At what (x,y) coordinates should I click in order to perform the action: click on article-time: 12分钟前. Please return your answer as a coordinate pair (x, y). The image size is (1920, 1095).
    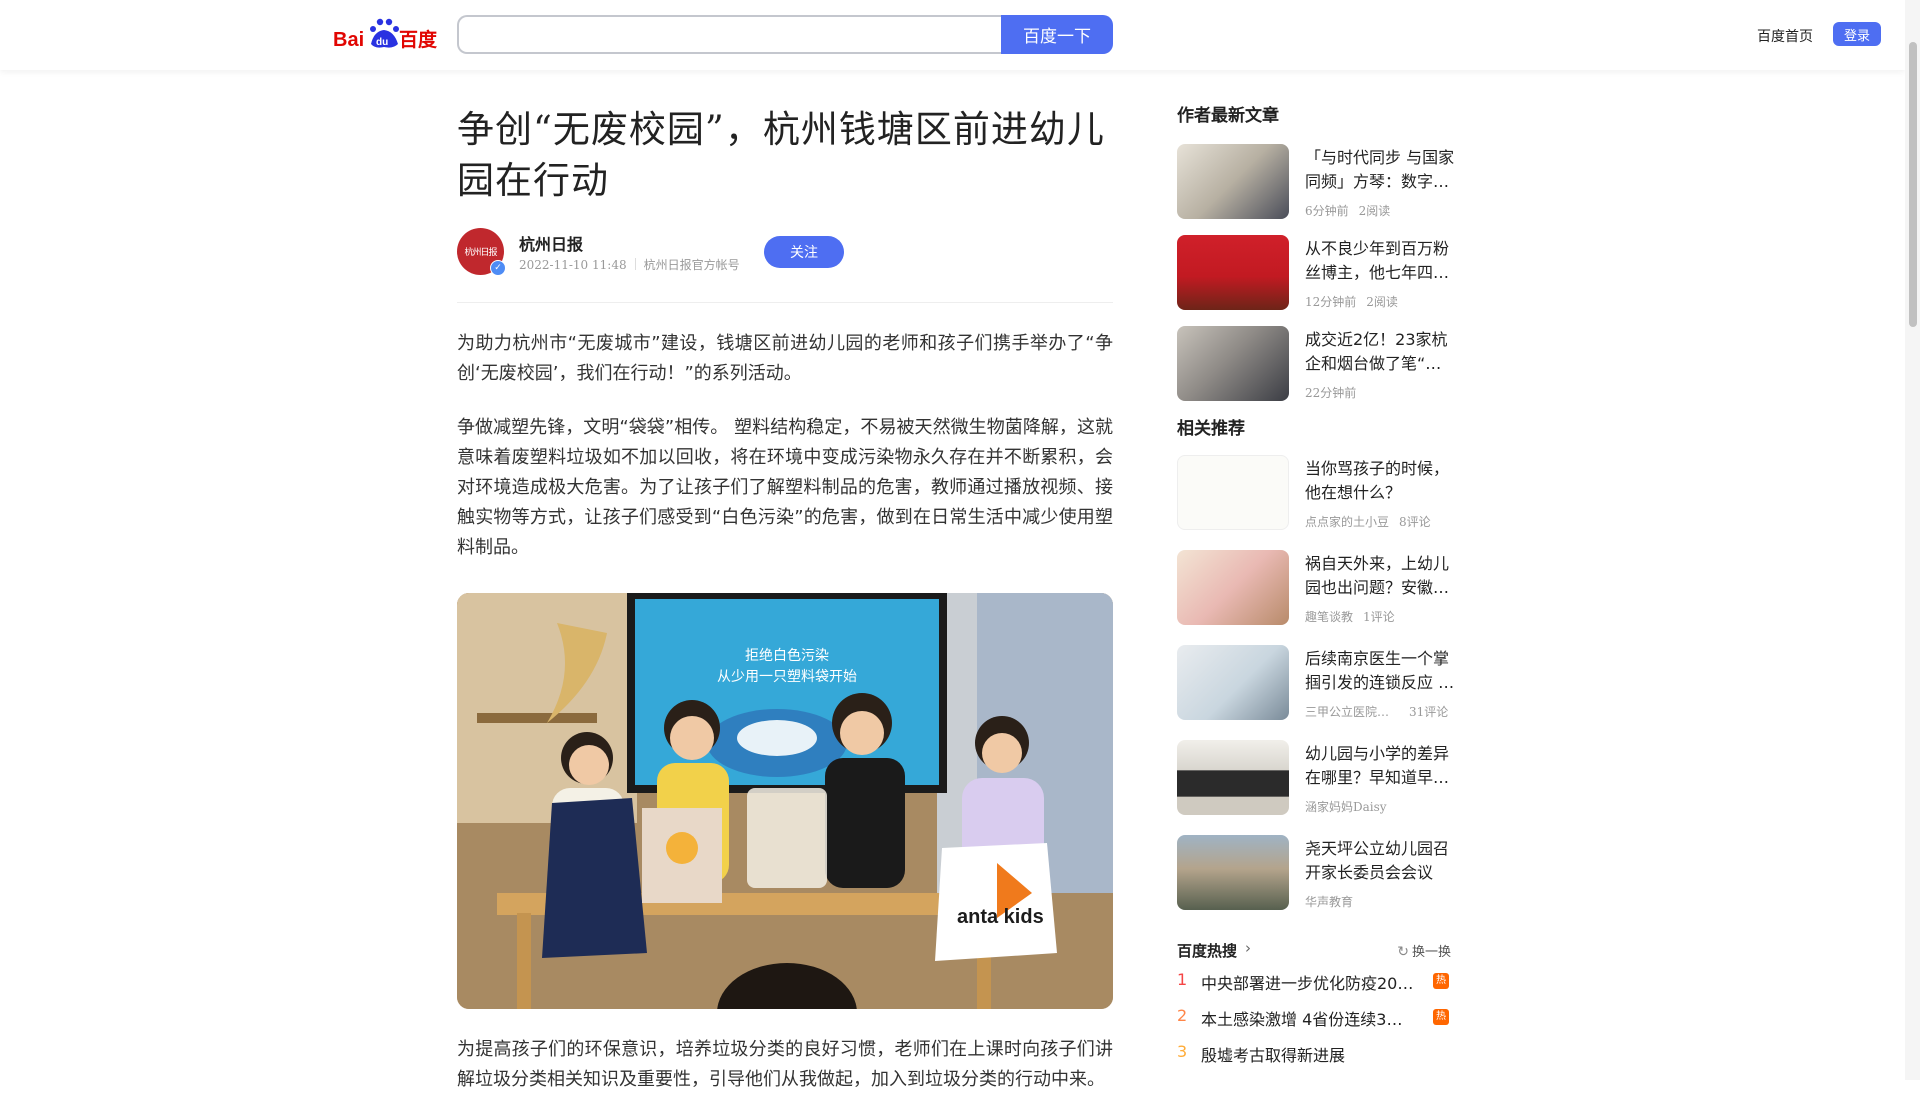
    Looking at the image, I should click on (1331, 302).